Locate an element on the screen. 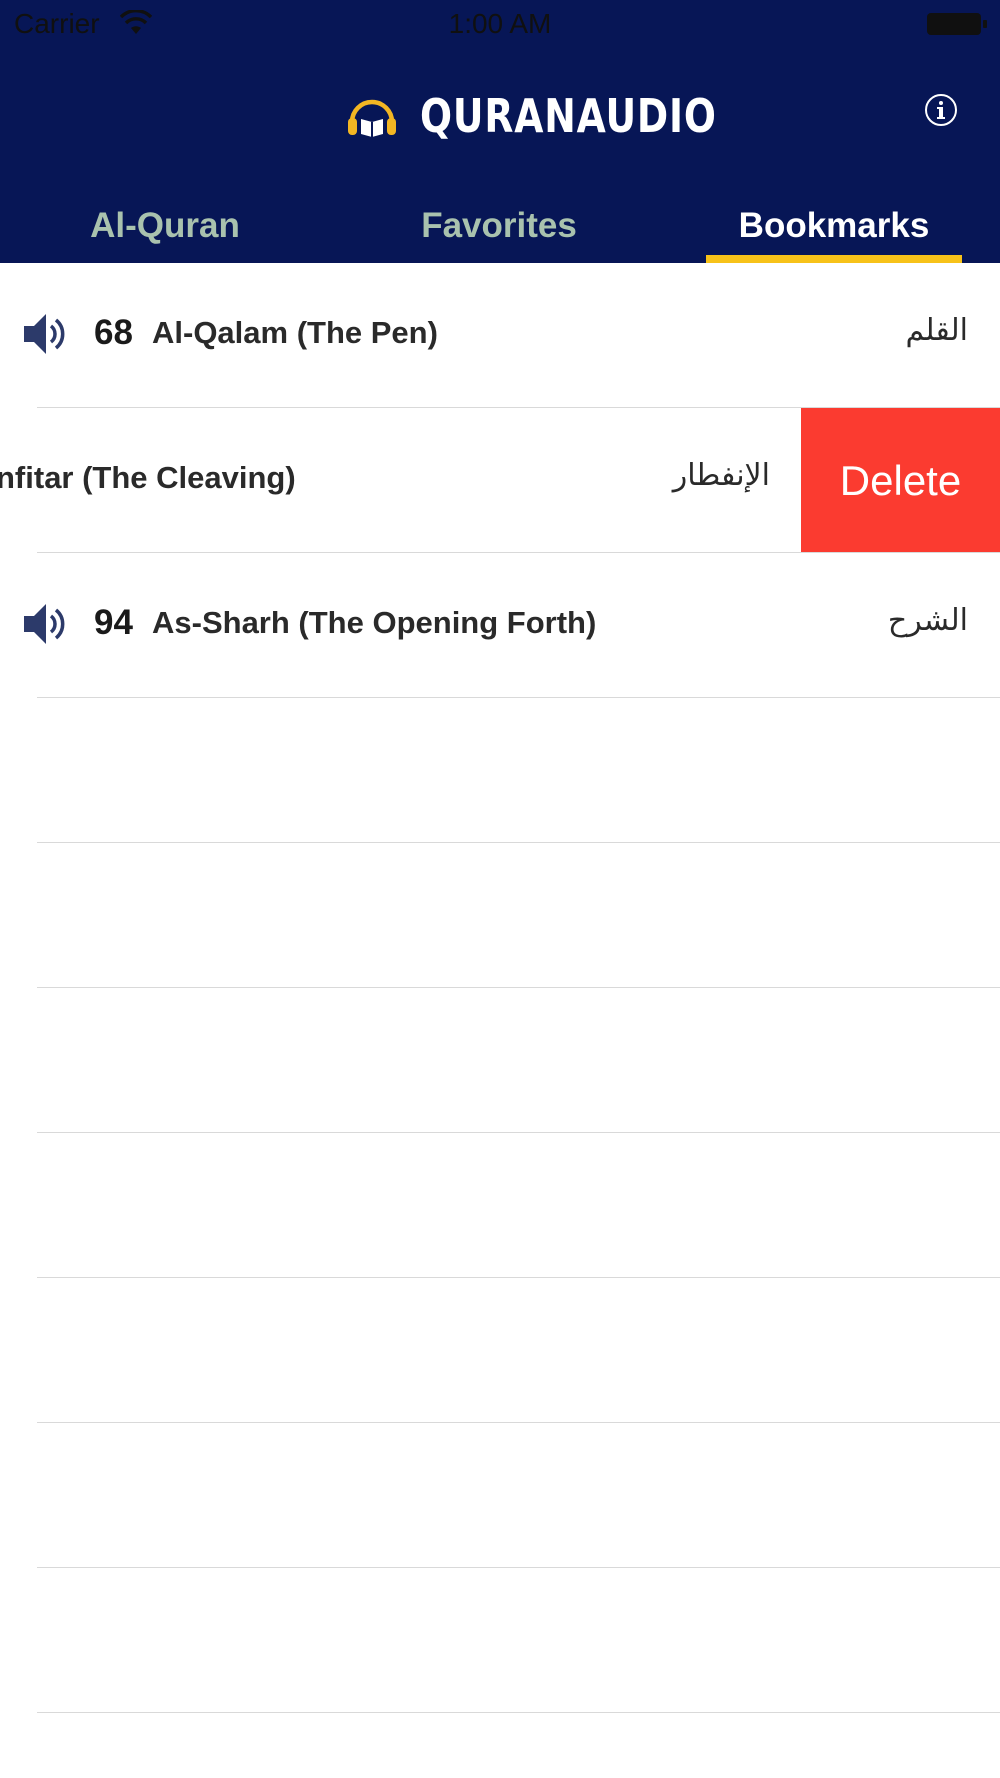  tab-al-quran: Al-Quran is located at coordinates (165, 226).